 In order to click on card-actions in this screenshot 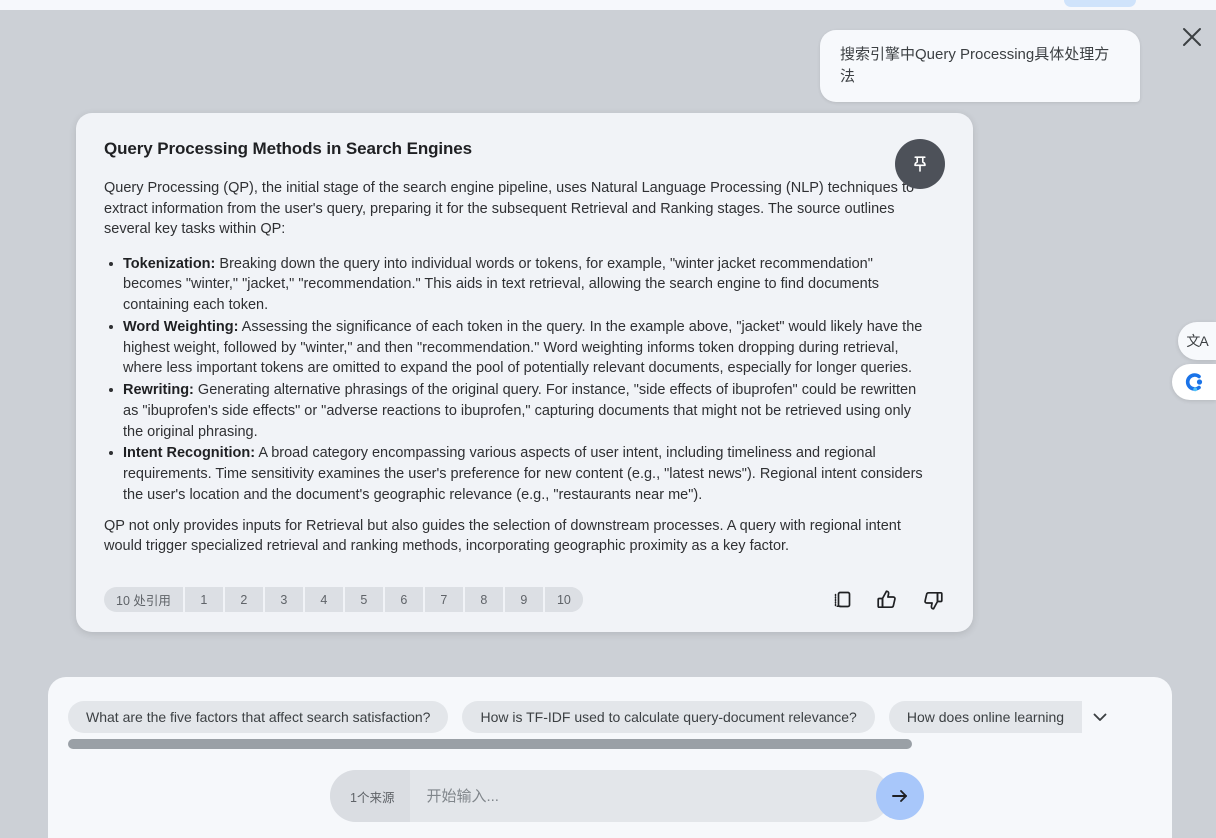, I will do `click(888, 600)`.